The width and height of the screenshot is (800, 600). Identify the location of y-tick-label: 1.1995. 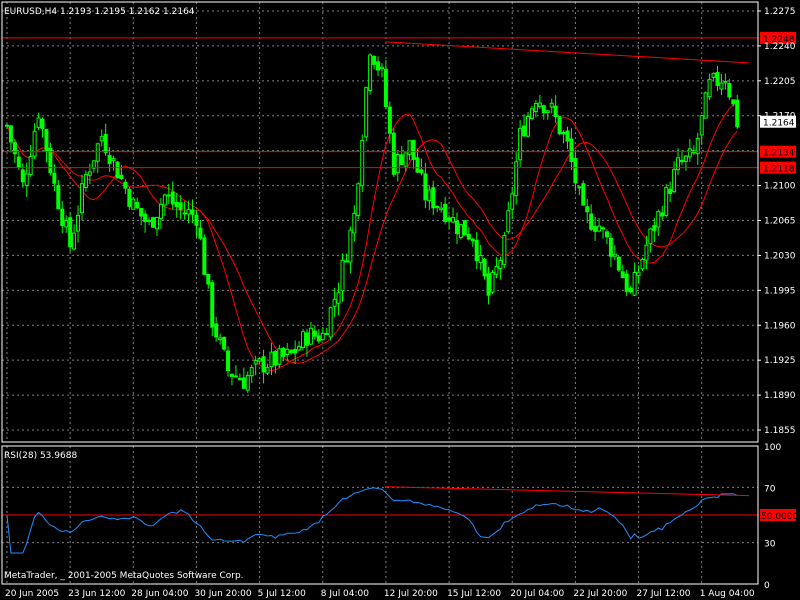
(780, 291).